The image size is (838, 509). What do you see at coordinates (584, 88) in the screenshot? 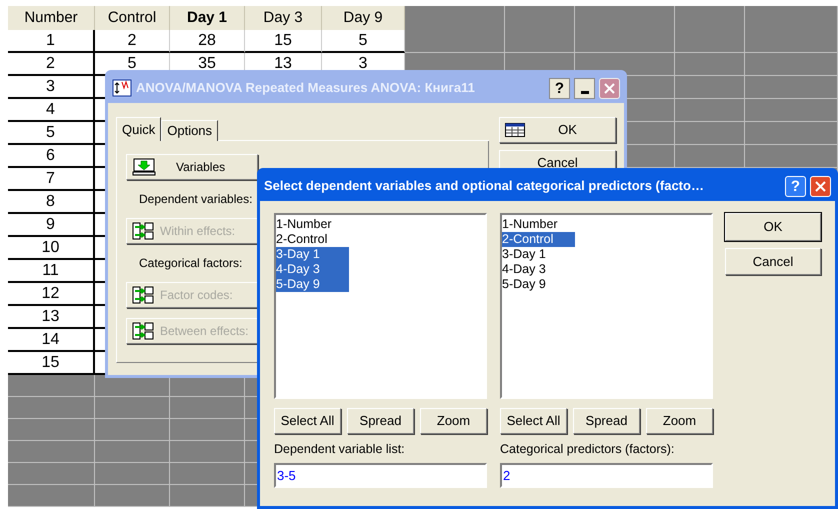
I see `minimize-button` at bounding box center [584, 88].